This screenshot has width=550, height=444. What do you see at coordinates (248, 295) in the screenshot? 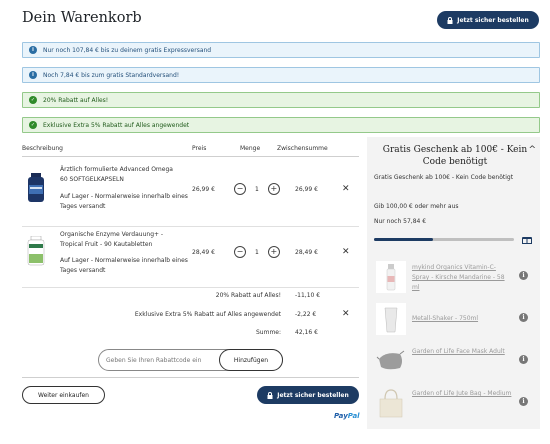
I see `discount-label: 20% Rabatt auf Alles!` at bounding box center [248, 295].